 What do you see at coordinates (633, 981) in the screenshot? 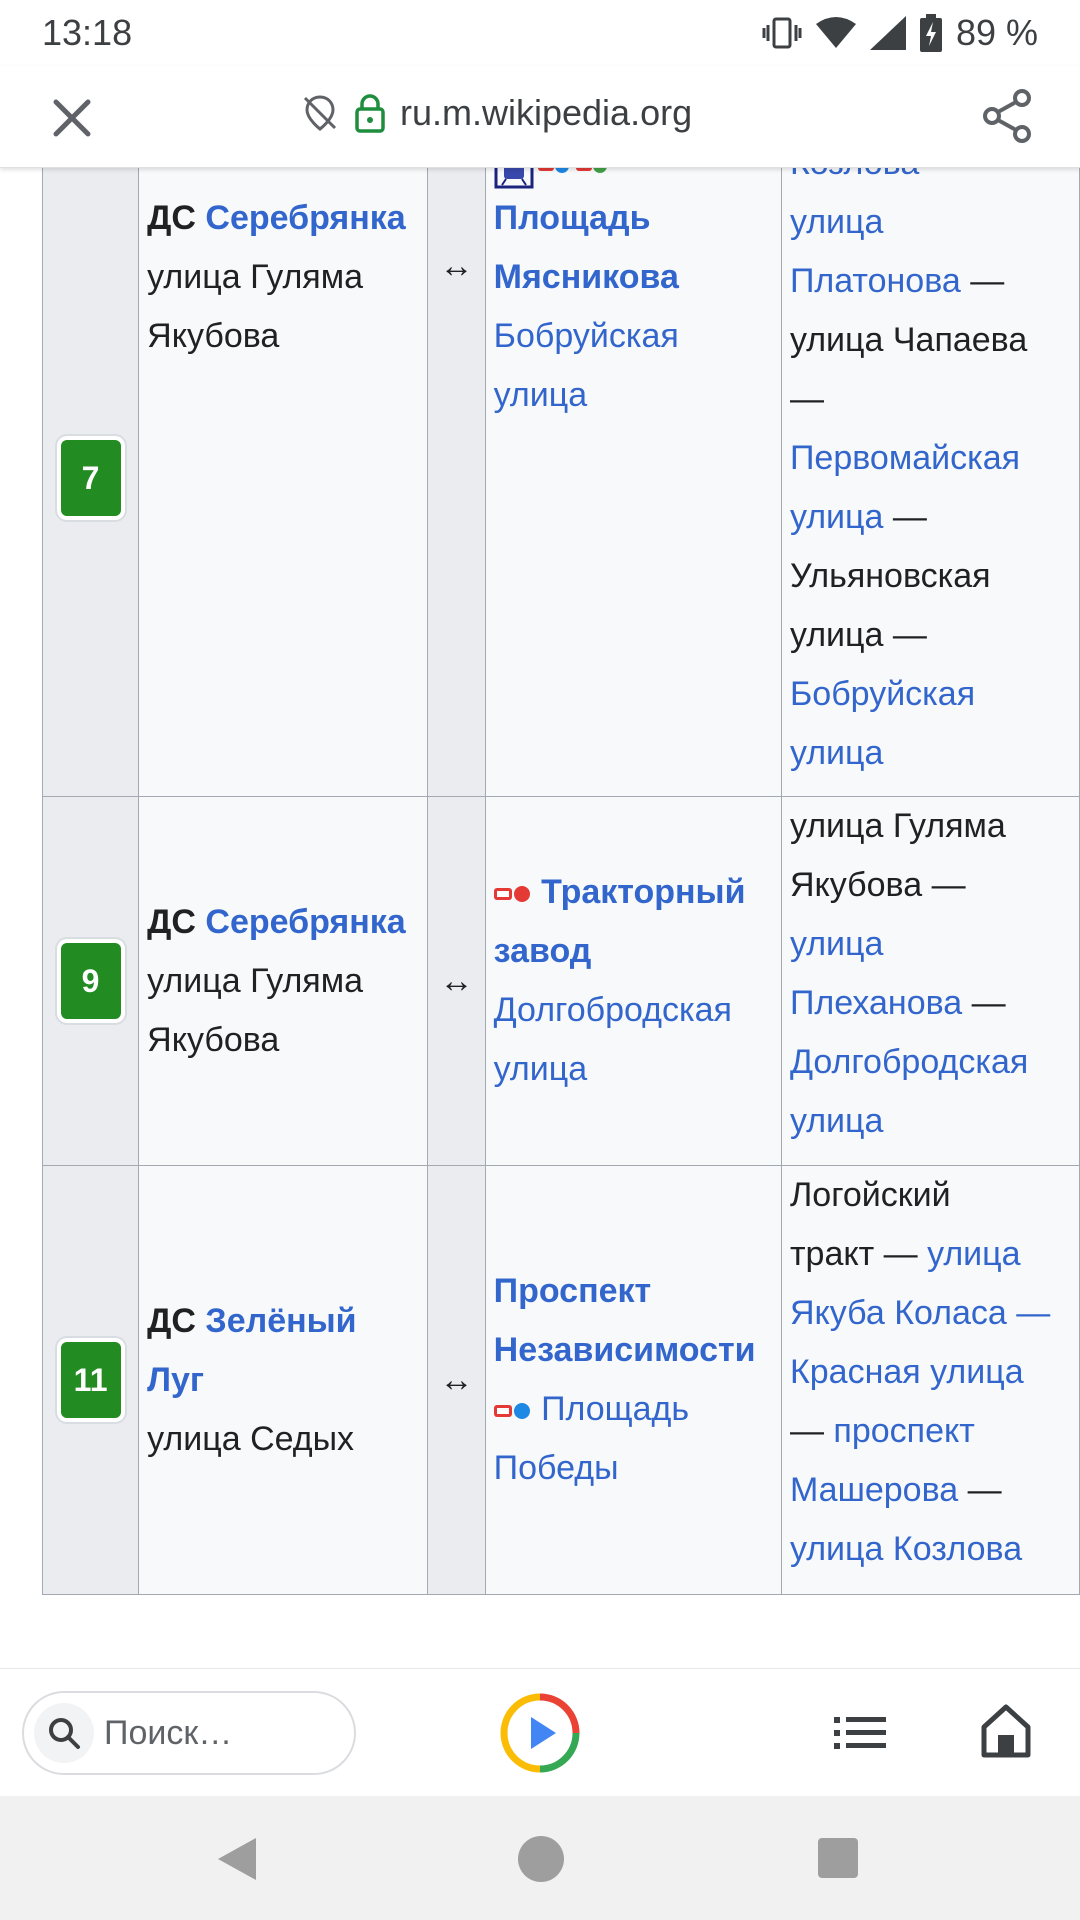
I see `to-cell: Тракторный завод Долгобродская улица` at bounding box center [633, 981].